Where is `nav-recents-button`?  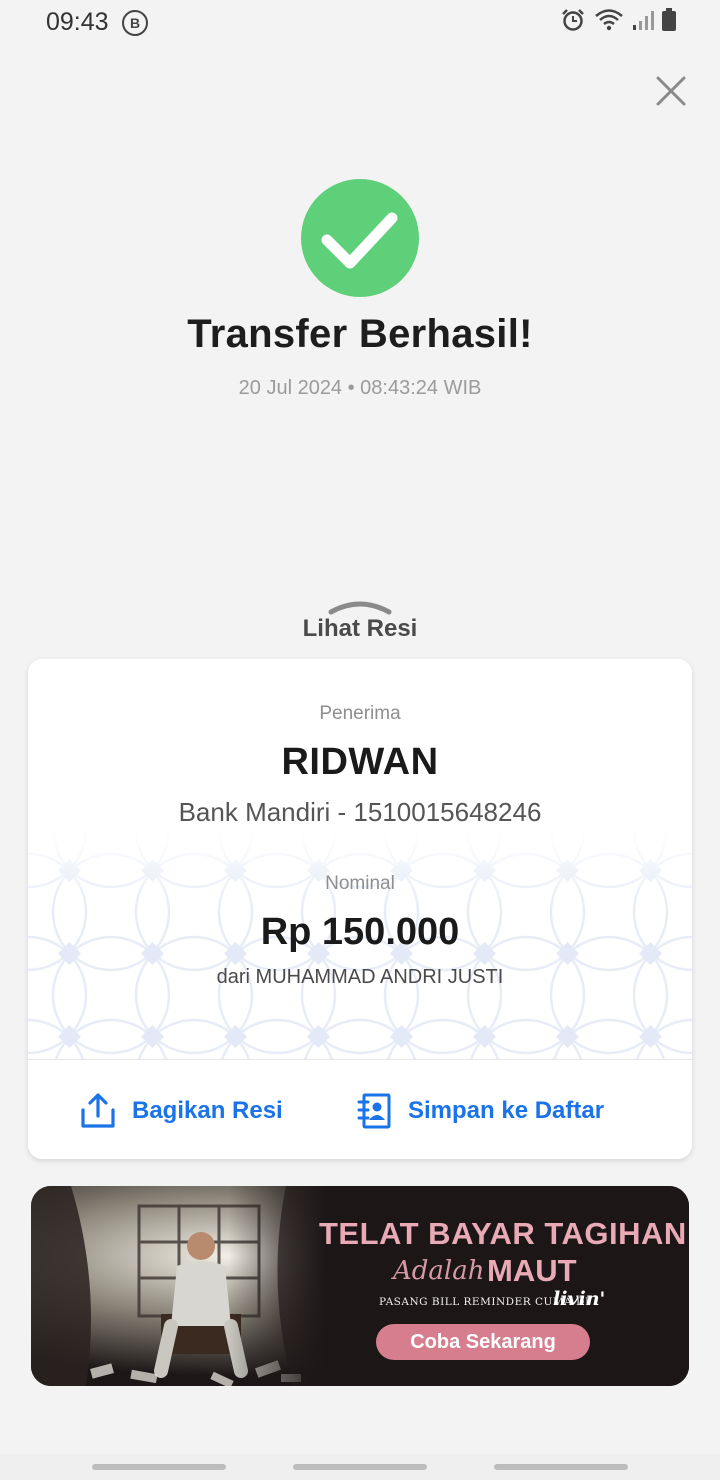
nav-recents-button is located at coordinates (159, 1467).